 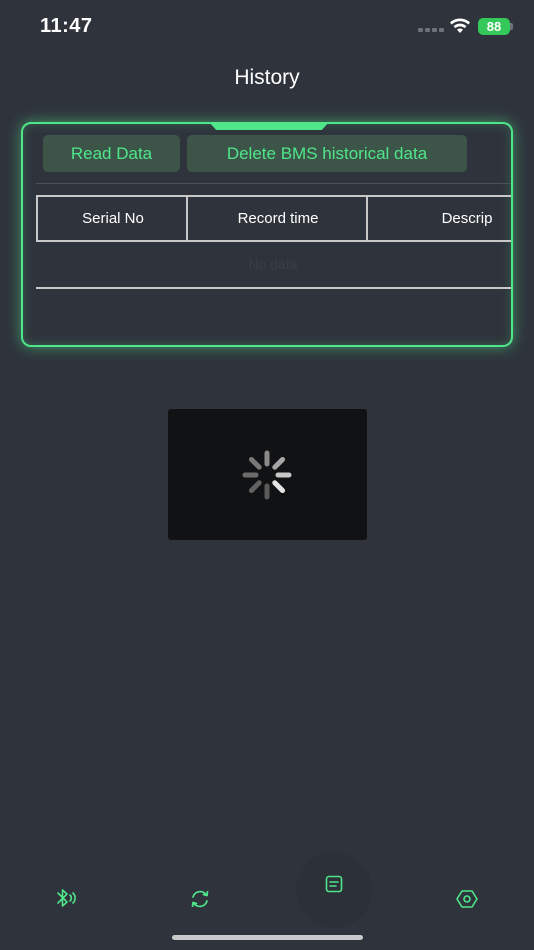 I want to click on settings-icon, so click(x=467, y=899).